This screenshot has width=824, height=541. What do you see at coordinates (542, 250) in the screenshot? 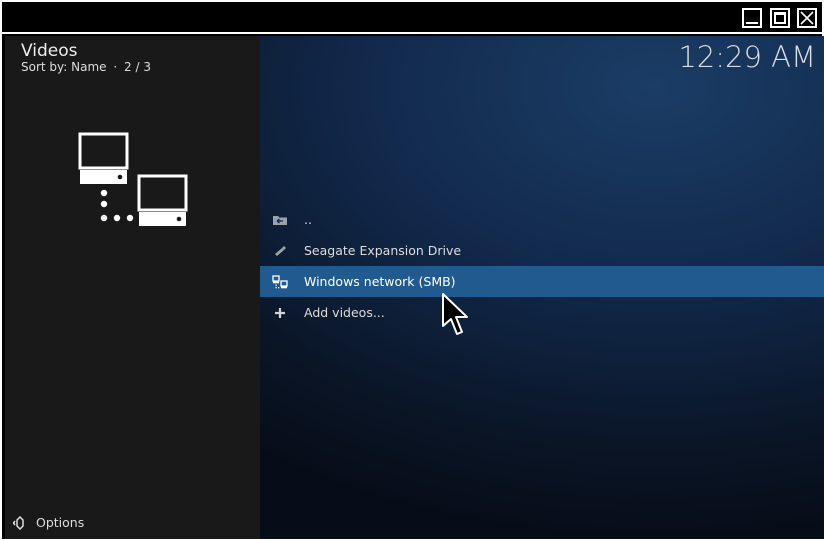
I see `list-item-seagate: Seagate Expansion Drive` at bounding box center [542, 250].